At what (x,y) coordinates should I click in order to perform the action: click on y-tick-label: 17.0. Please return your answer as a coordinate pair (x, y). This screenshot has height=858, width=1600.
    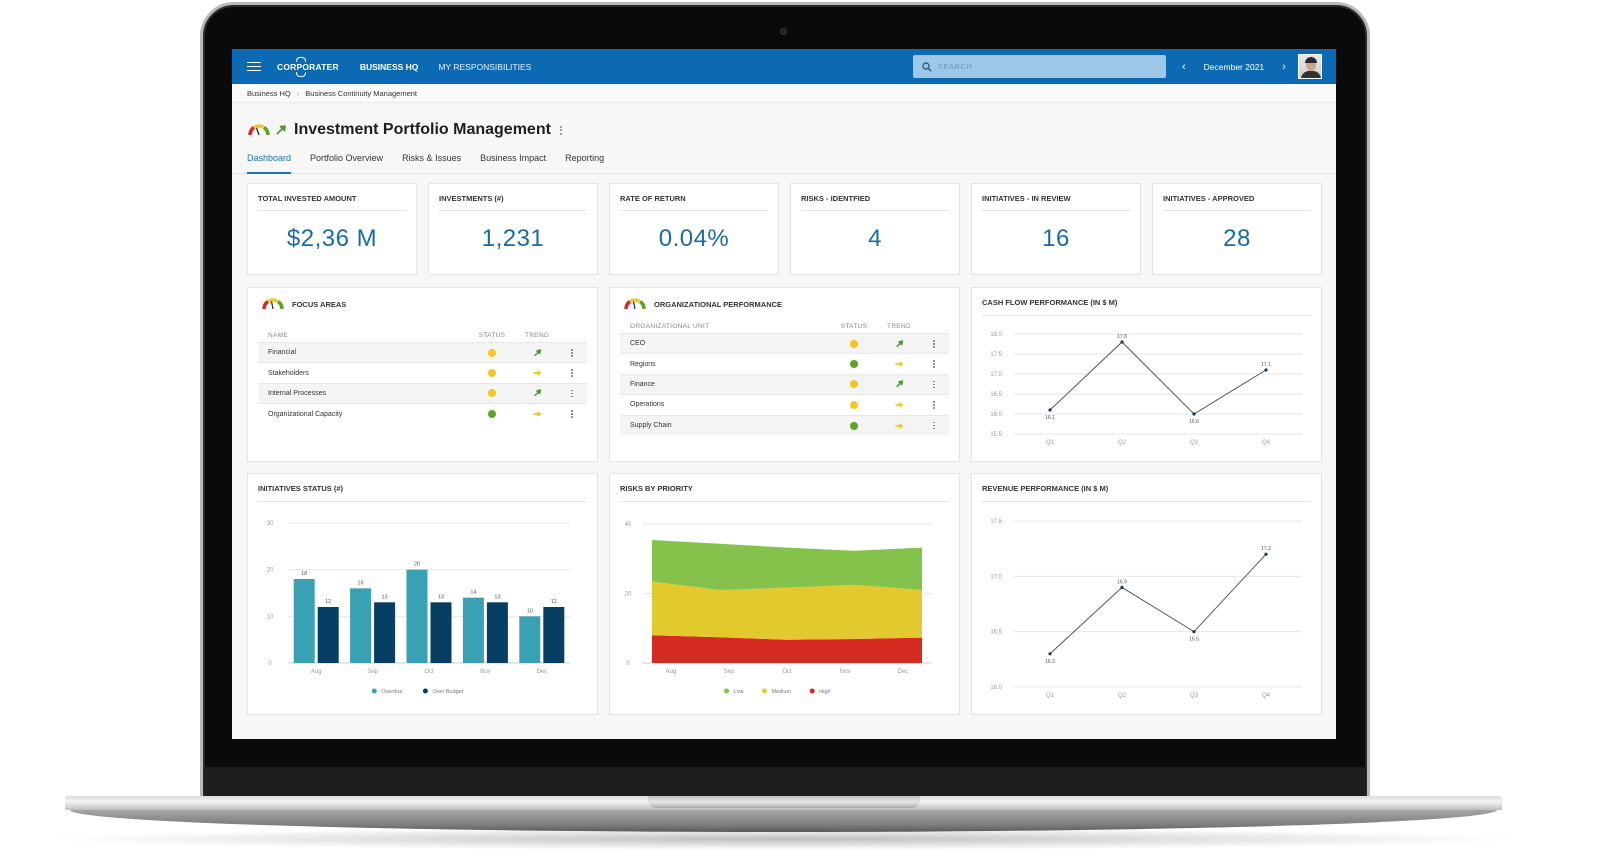
    Looking at the image, I should click on (996, 577).